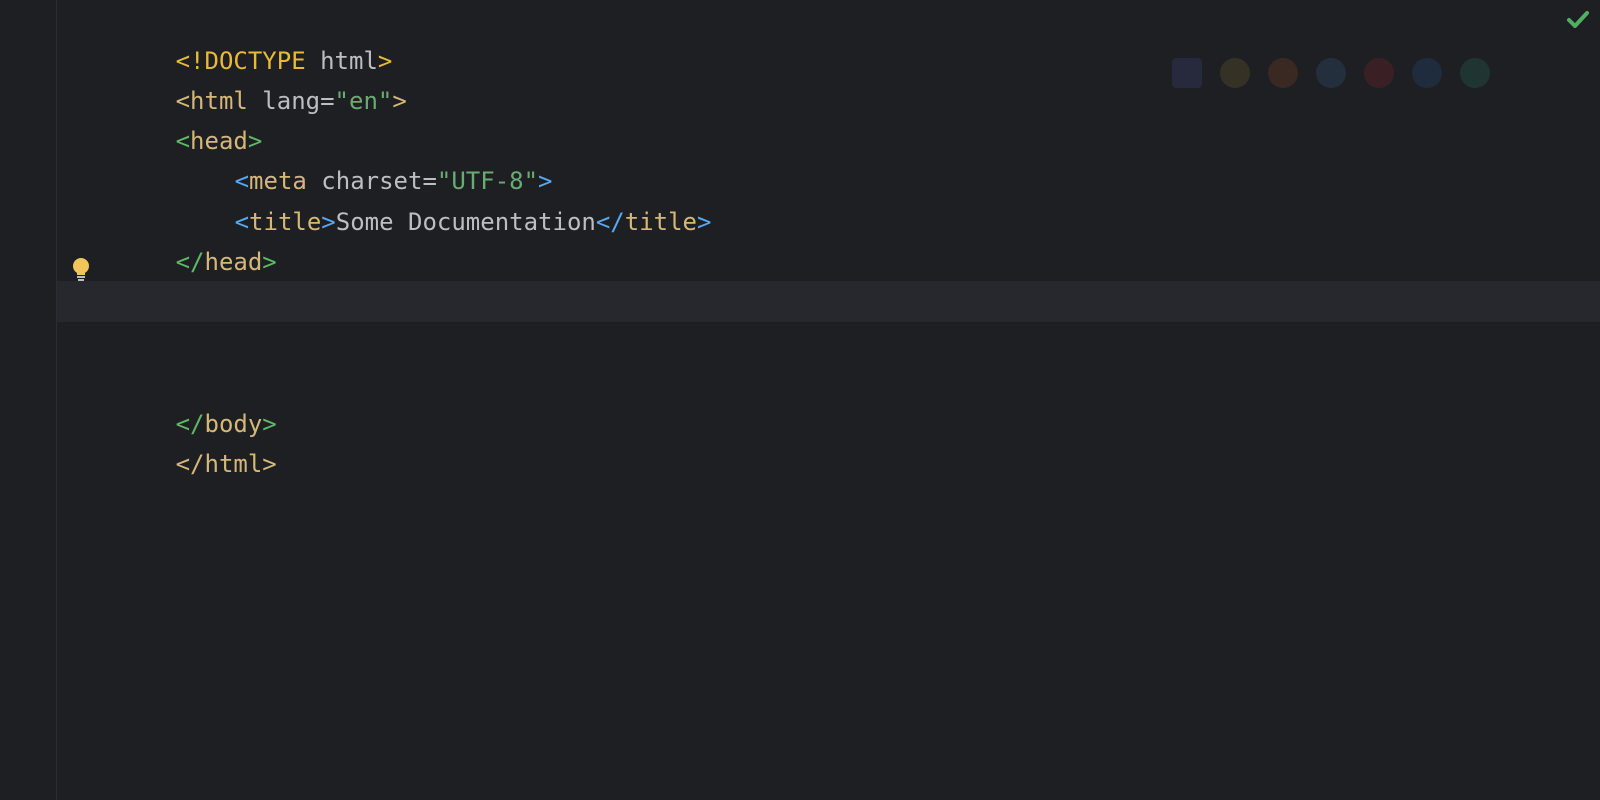 The width and height of the screenshot is (1600, 800). I want to click on safari-icon, so click(1331, 73).